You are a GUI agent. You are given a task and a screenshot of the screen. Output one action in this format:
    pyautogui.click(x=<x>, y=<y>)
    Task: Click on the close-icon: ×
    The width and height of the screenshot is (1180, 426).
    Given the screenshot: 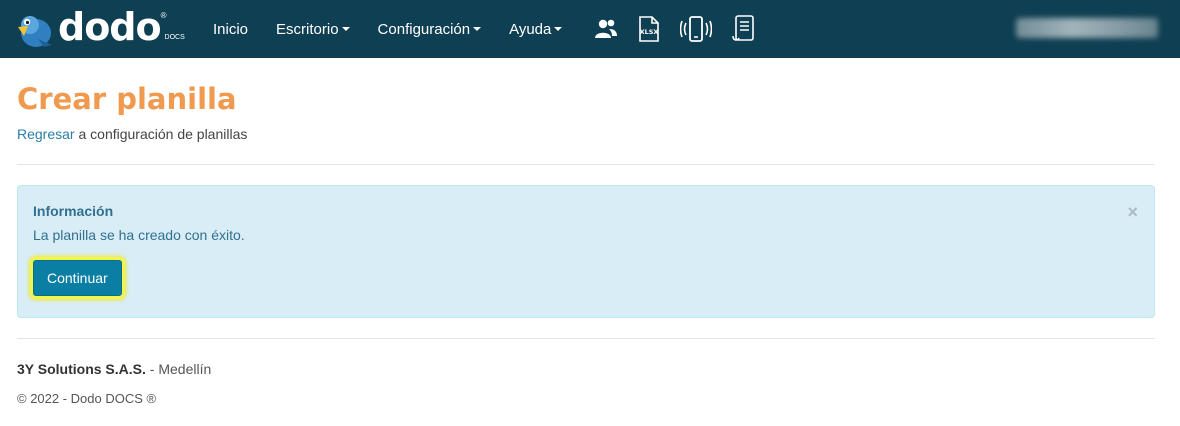 What is the action you would take?
    pyautogui.click(x=1132, y=212)
    